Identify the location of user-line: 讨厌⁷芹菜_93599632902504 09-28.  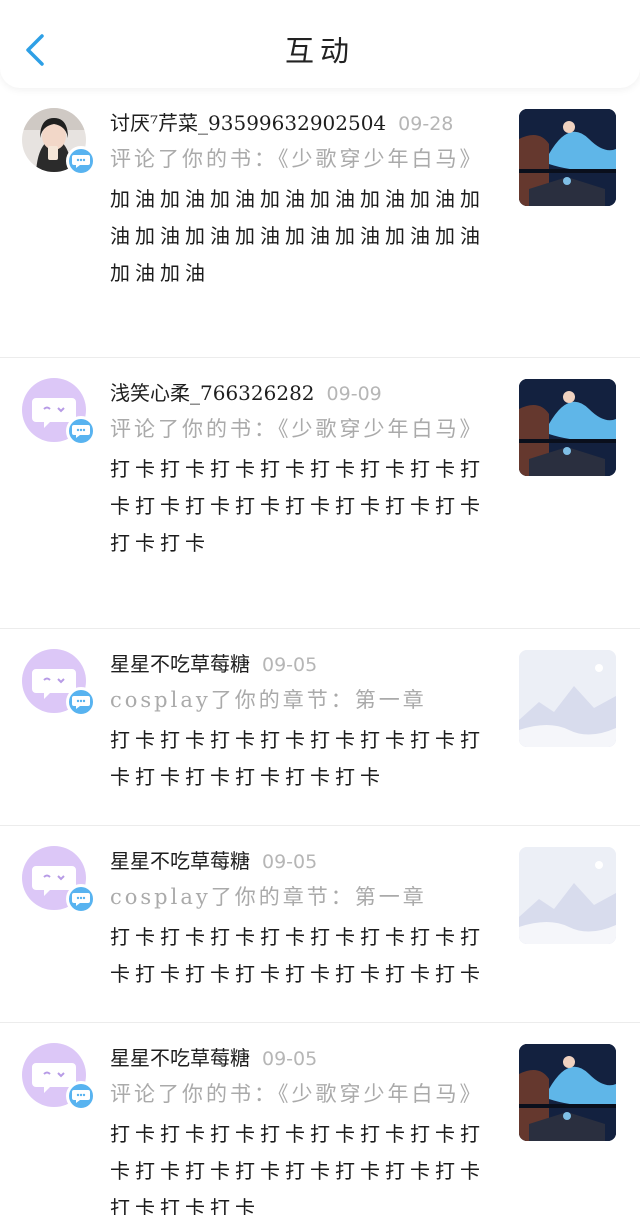
(300, 123).